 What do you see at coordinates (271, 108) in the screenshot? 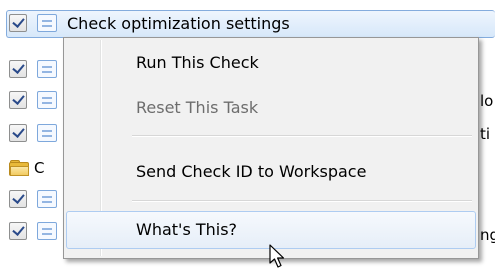
I see `menu-item-reset-this-task: Reset This Task` at bounding box center [271, 108].